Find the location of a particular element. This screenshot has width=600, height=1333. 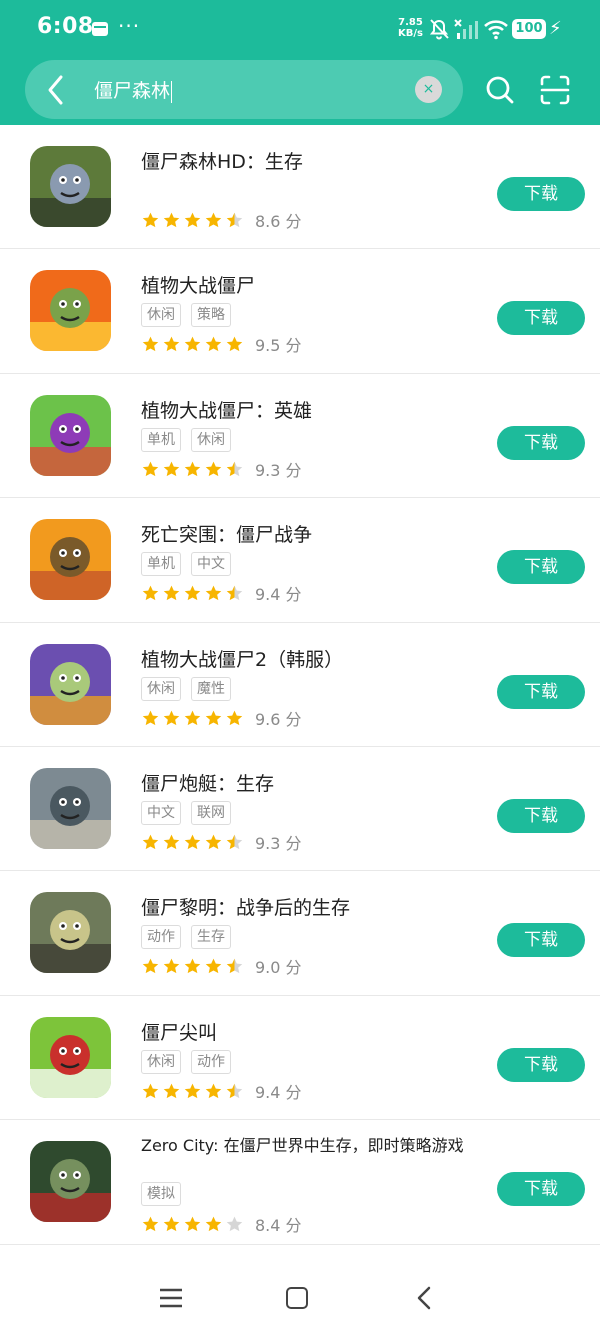

tag-badge: 联网 is located at coordinates (211, 812).